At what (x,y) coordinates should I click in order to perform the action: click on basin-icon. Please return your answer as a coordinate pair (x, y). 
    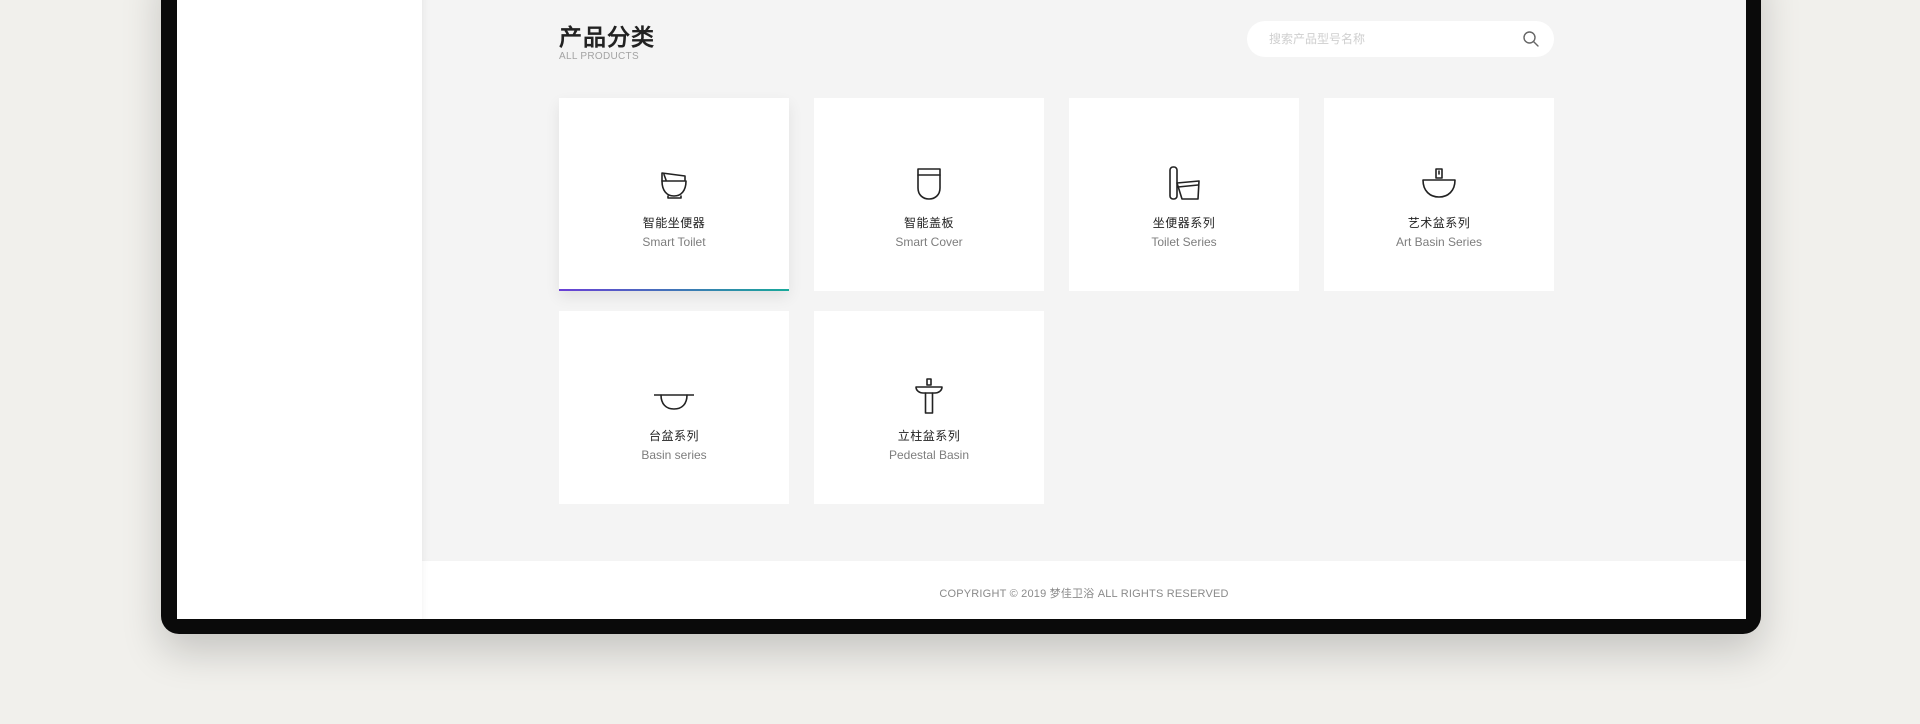
    Looking at the image, I should click on (674, 397).